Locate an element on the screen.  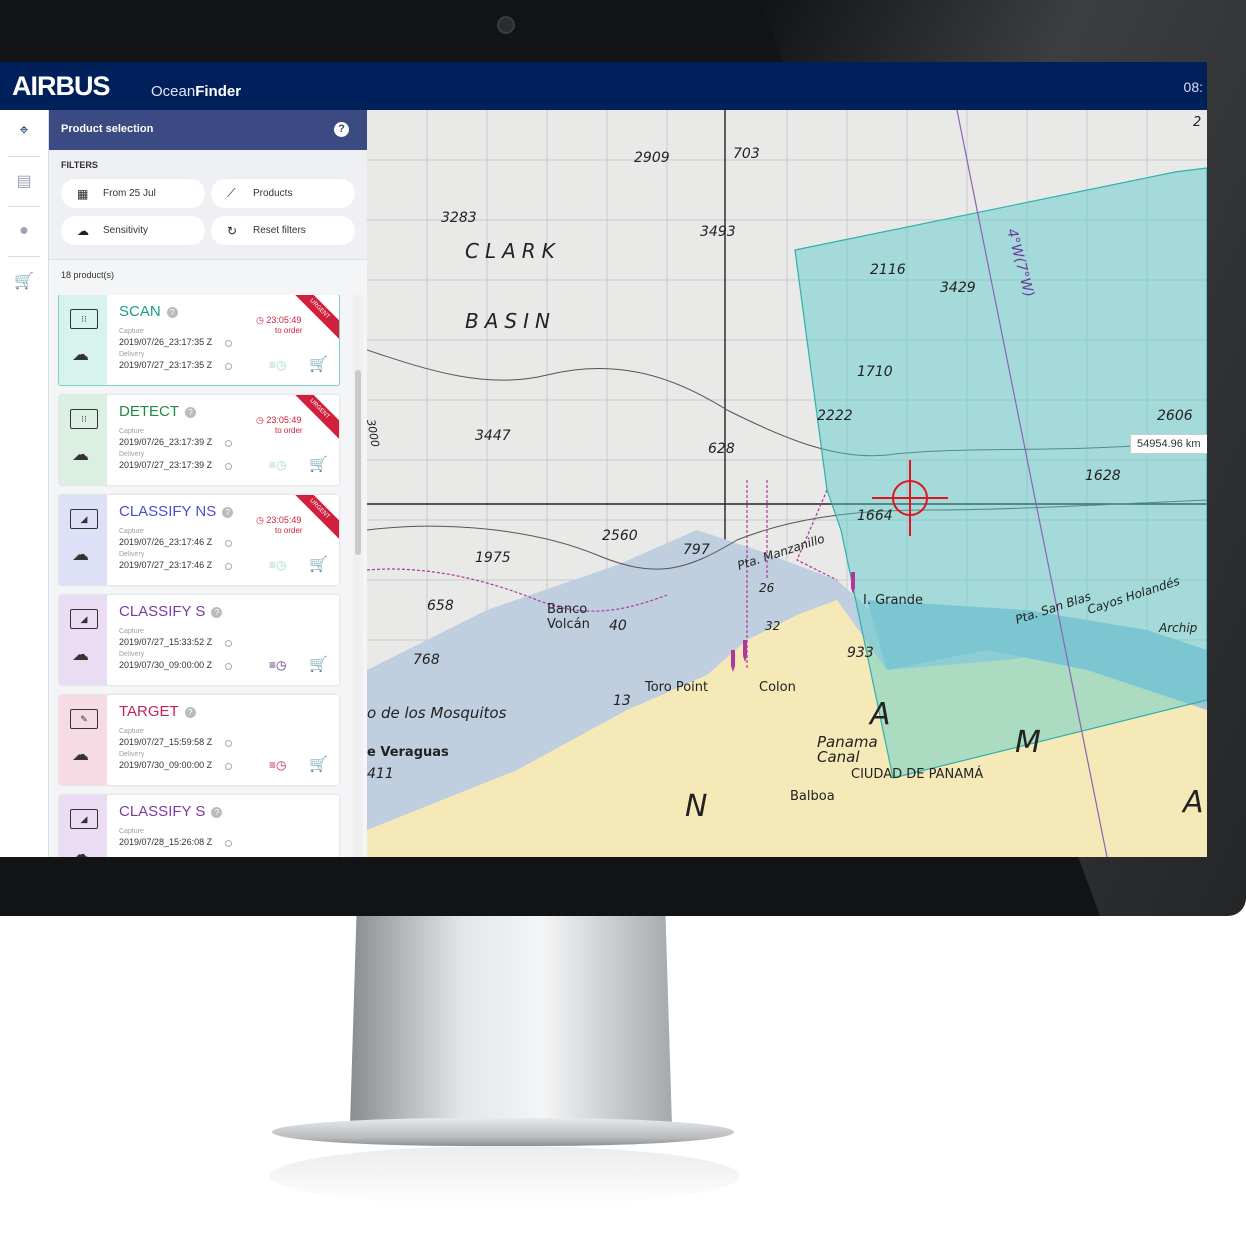
place-label: Balboa is located at coordinates (812, 796).